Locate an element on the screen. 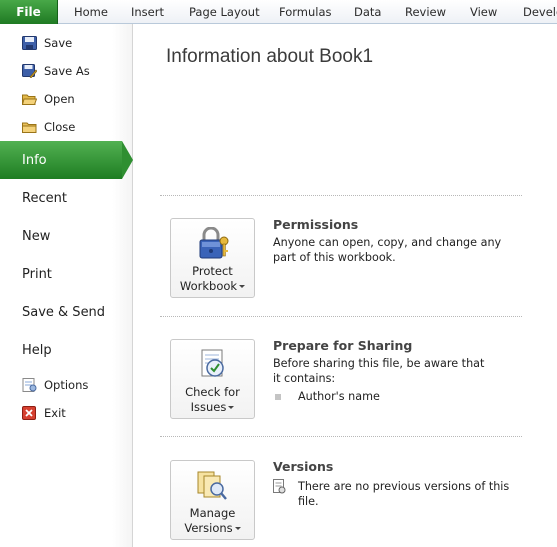 Image resolution: width=557 pixels, height=547 pixels. close-folder-icon is located at coordinates (29, 127).